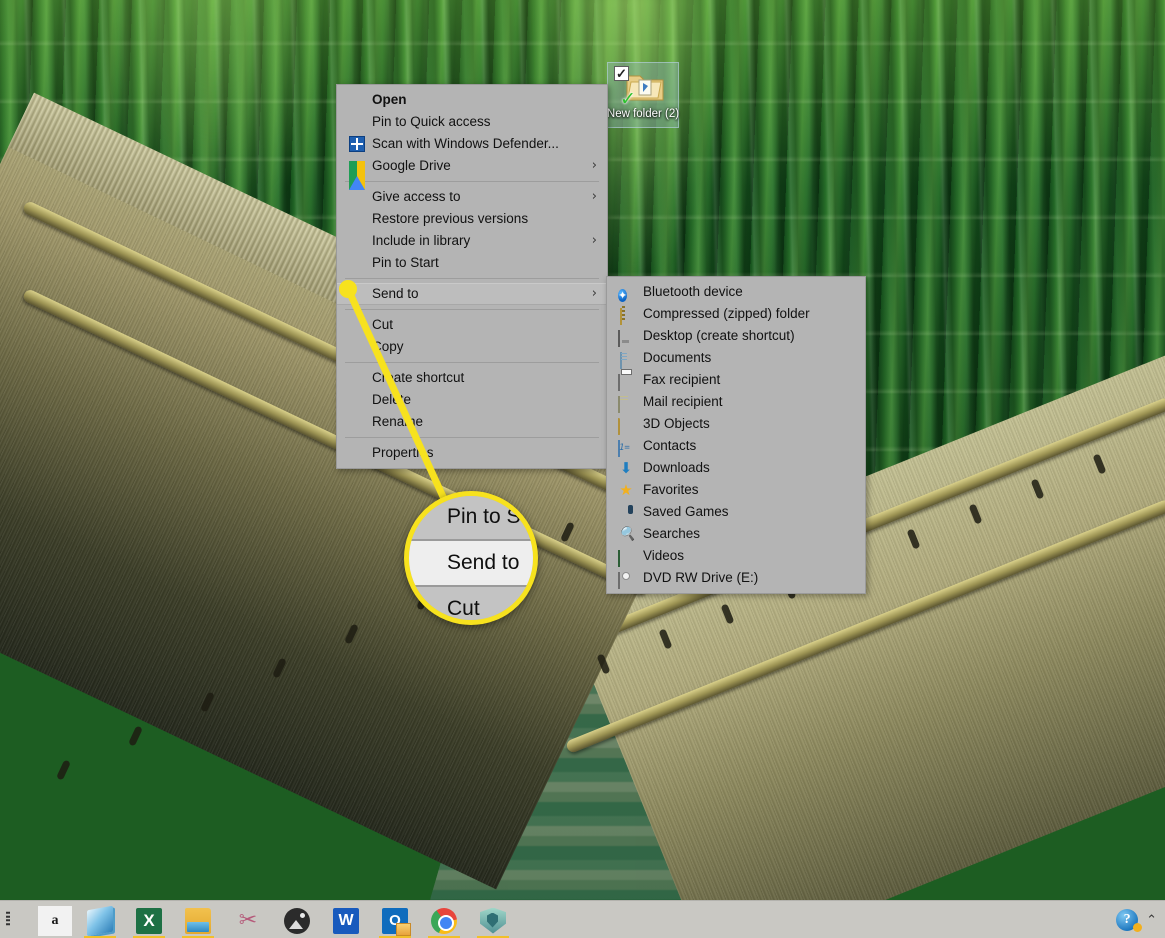 The image size is (1165, 938). Describe the element at coordinates (626, 490) in the screenshot. I see `star-icon: ★` at that location.